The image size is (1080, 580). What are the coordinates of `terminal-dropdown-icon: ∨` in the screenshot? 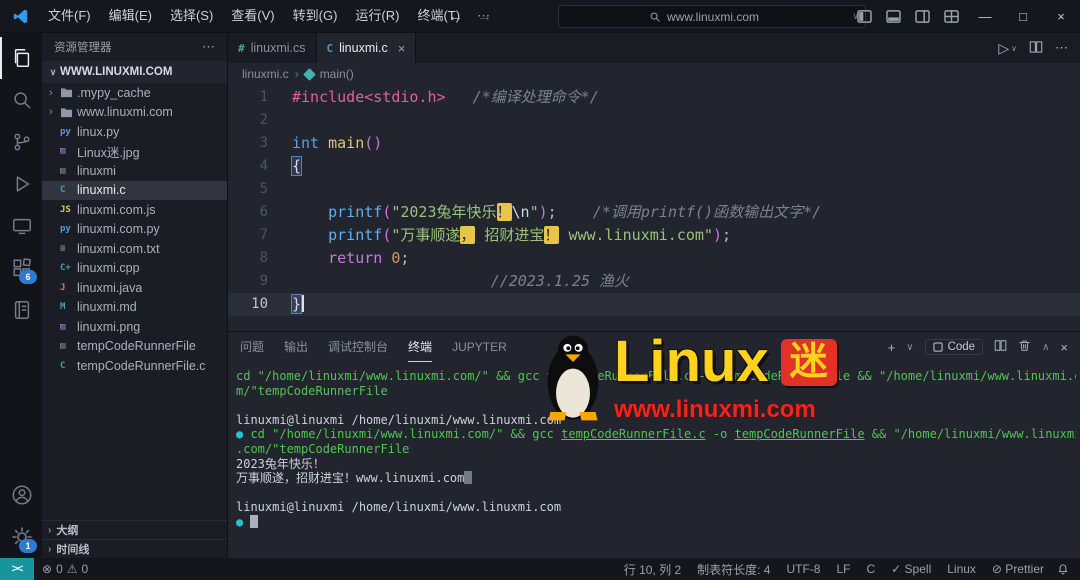 It's located at (909, 347).